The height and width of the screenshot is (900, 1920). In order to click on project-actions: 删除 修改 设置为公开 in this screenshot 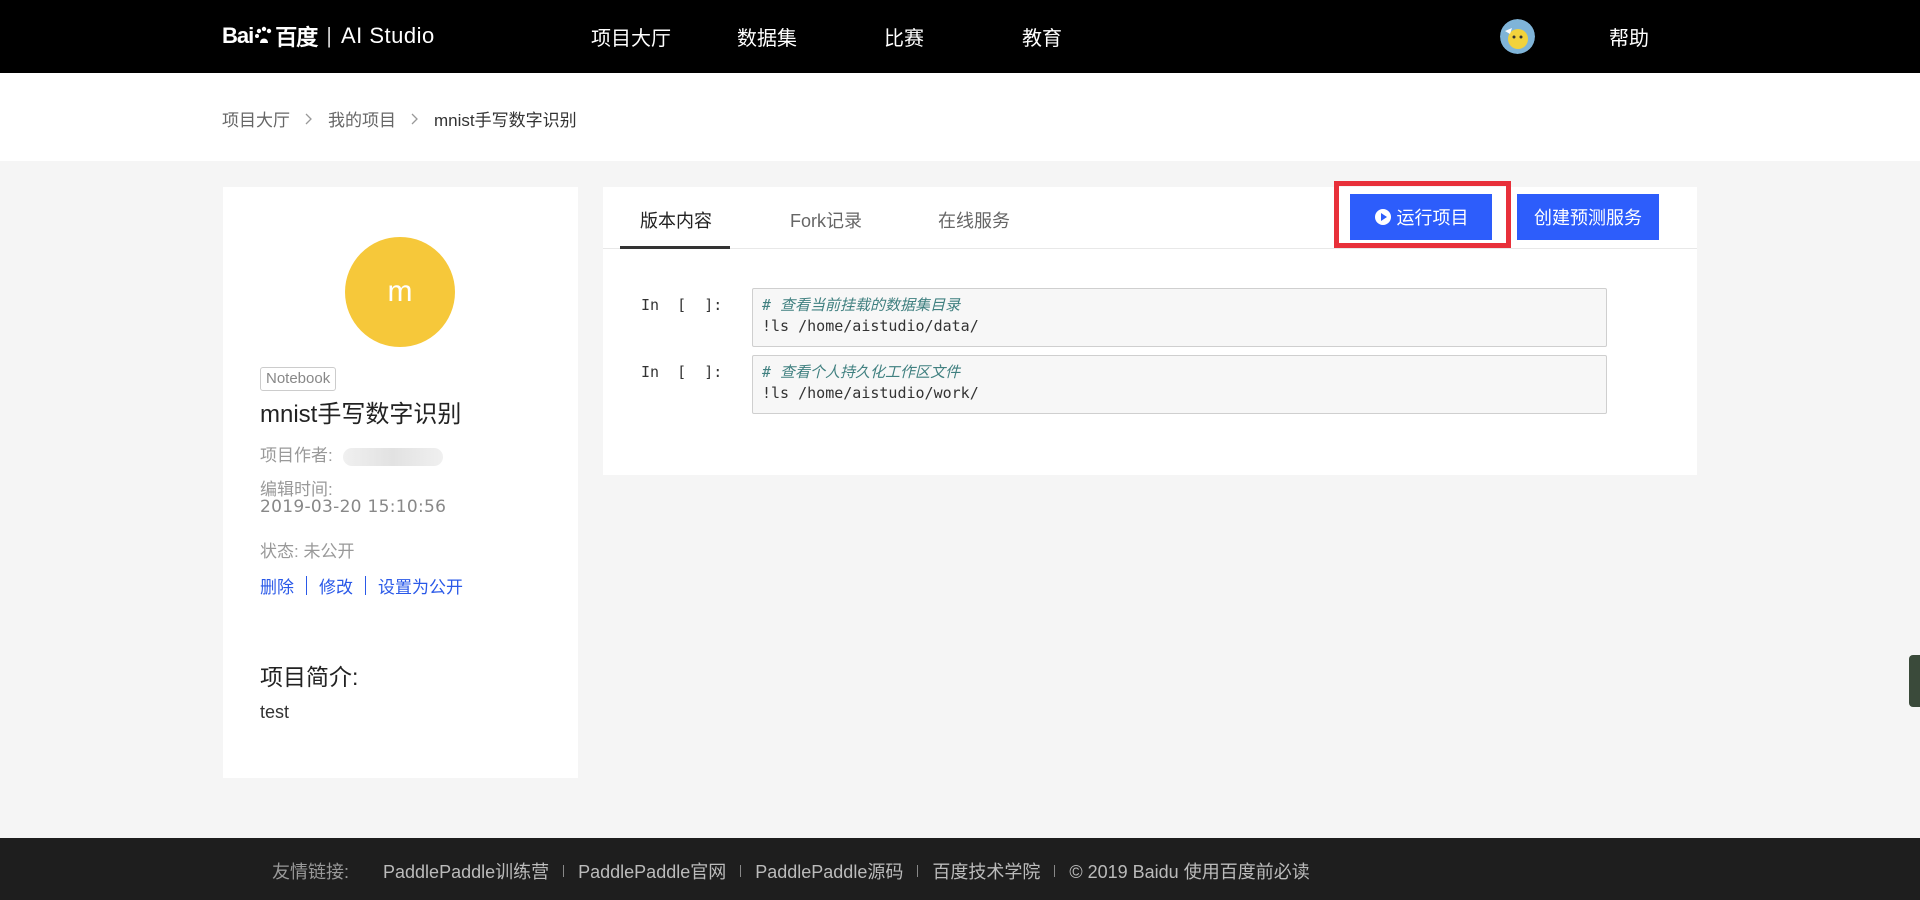, I will do `click(361, 585)`.